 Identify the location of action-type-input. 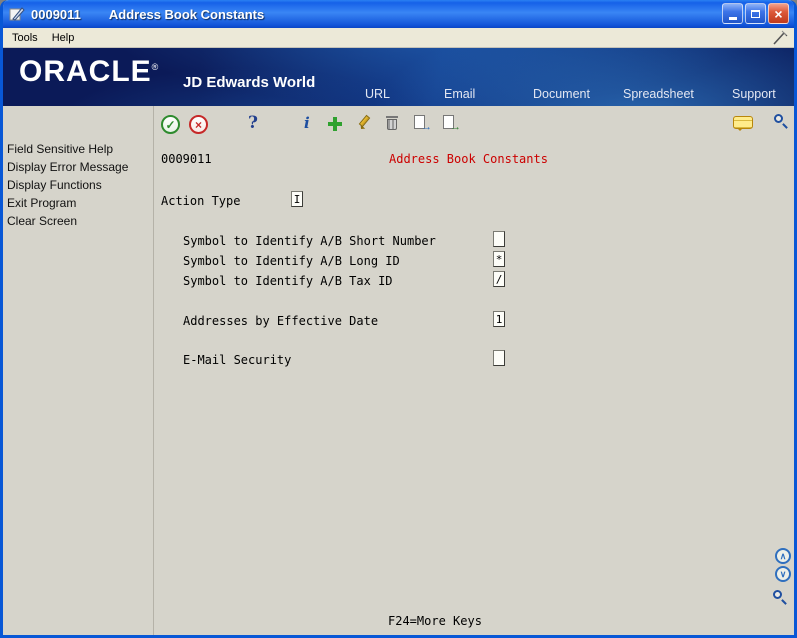
(297, 199).